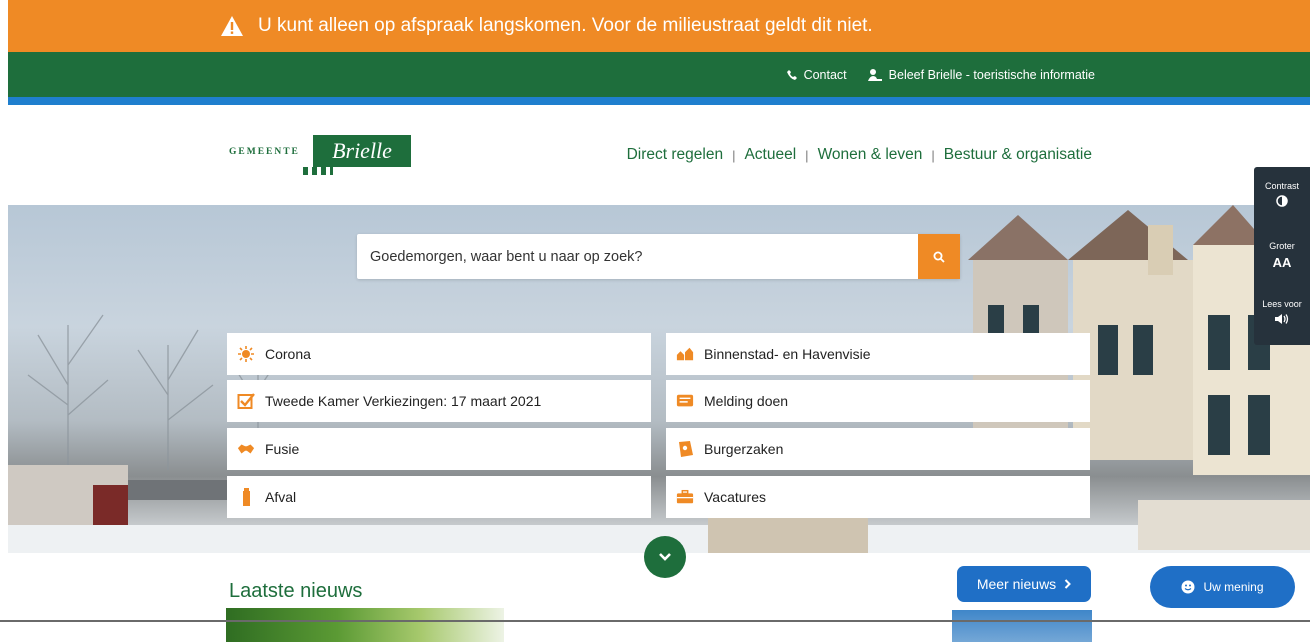 The height and width of the screenshot is (642, 1310). I want to click on phone-icon, so click(791, 74).